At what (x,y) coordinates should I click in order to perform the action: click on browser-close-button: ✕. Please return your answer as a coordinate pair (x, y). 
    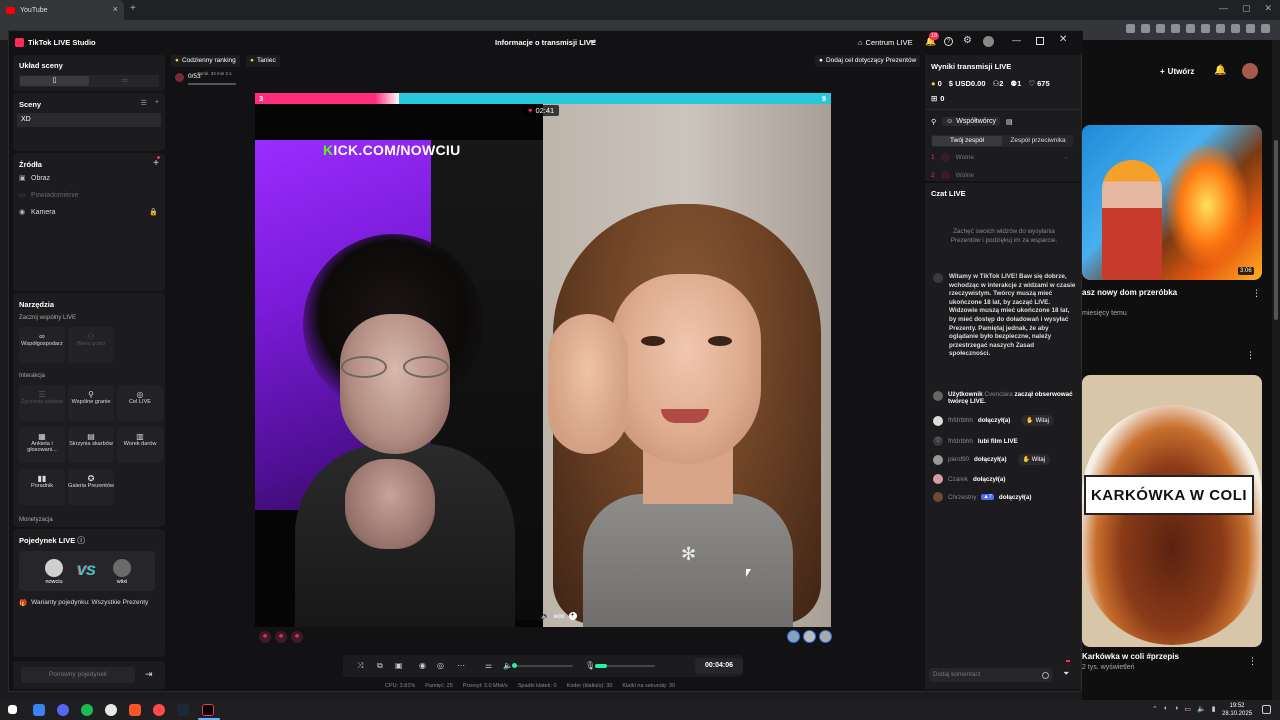
    Looking at the image, I should click on (1268, 8).